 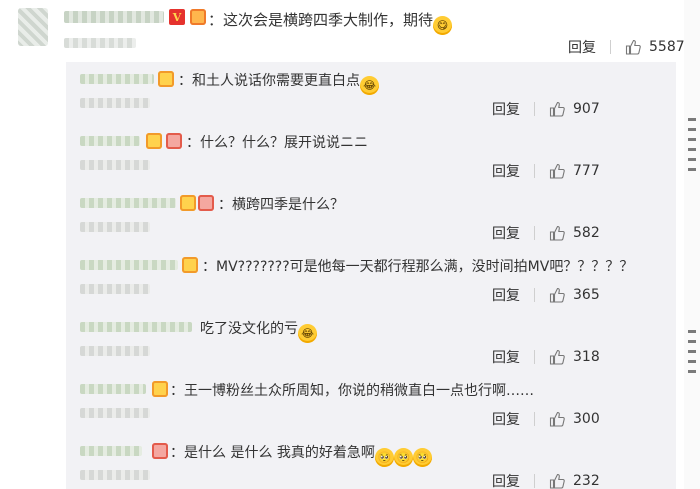 I want to click on reply-text: ：MV???????可是他每一天都行程那么满，没时间拍MV吧？？？？？, so click(x=417, y=266).